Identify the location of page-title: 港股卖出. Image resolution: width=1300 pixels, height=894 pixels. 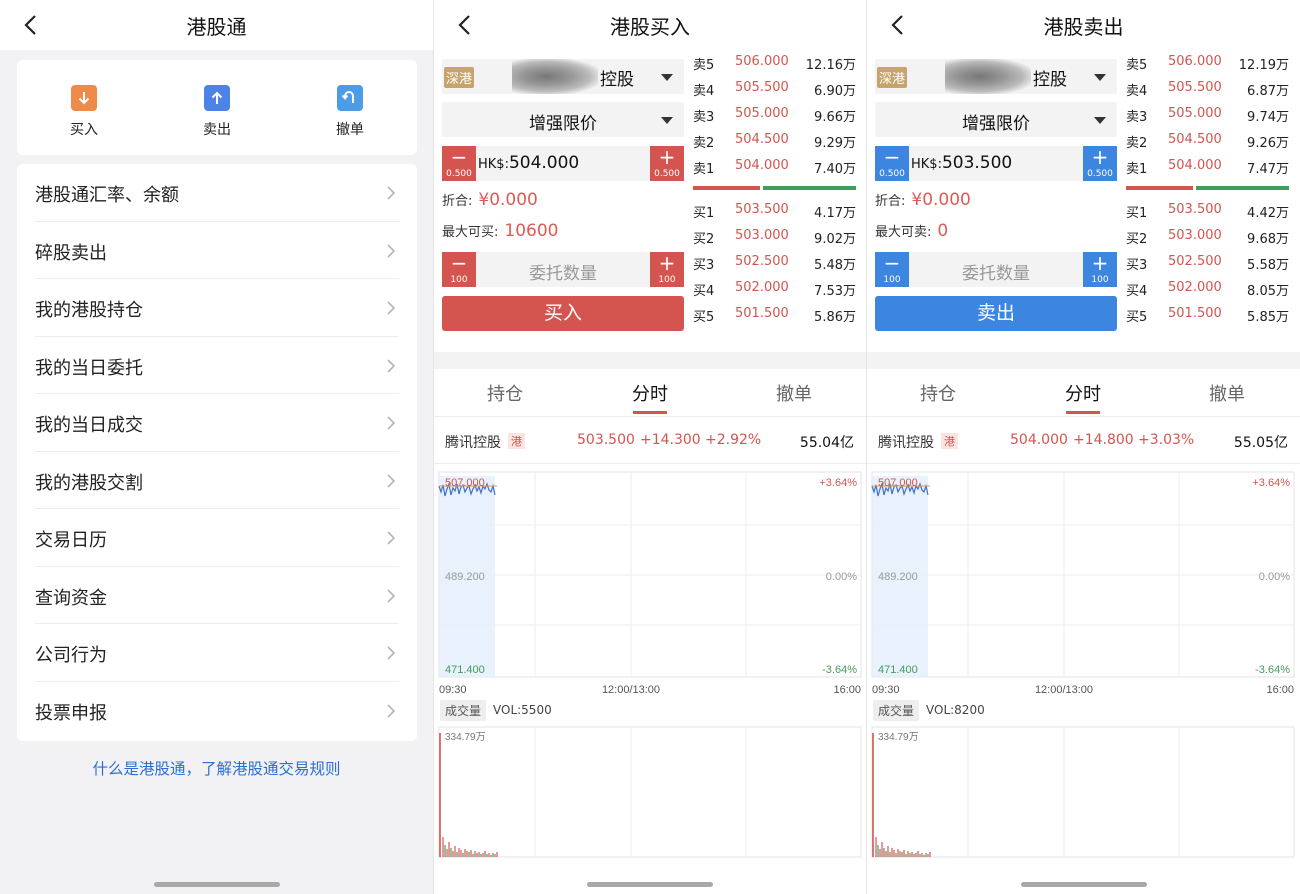
(1083, 27).